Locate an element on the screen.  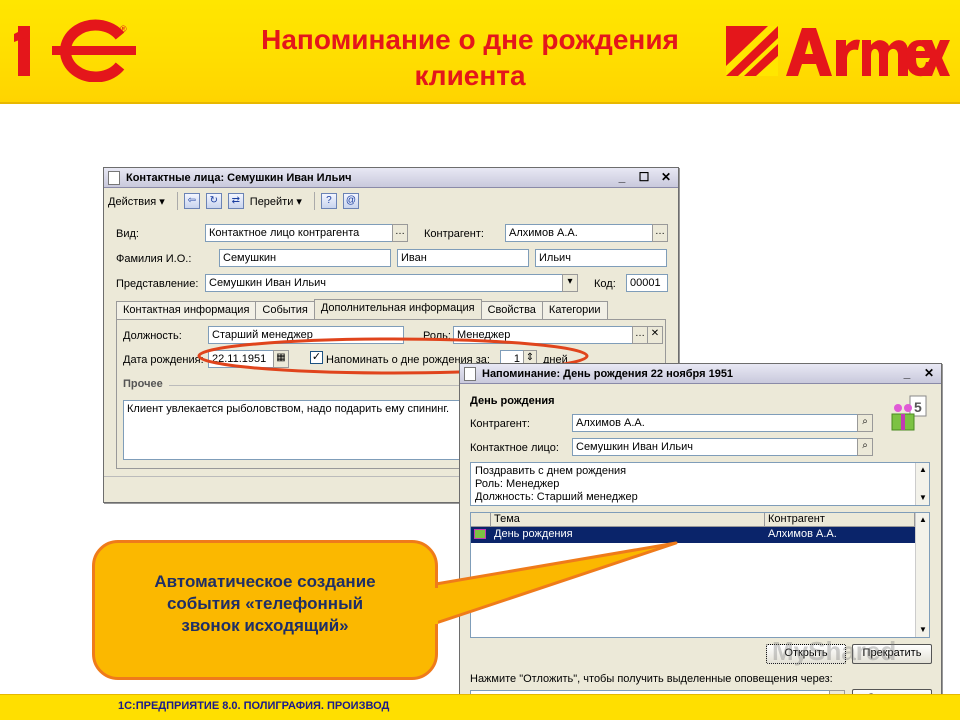
minimize-icon: _ is located at coordinates (907, 373).